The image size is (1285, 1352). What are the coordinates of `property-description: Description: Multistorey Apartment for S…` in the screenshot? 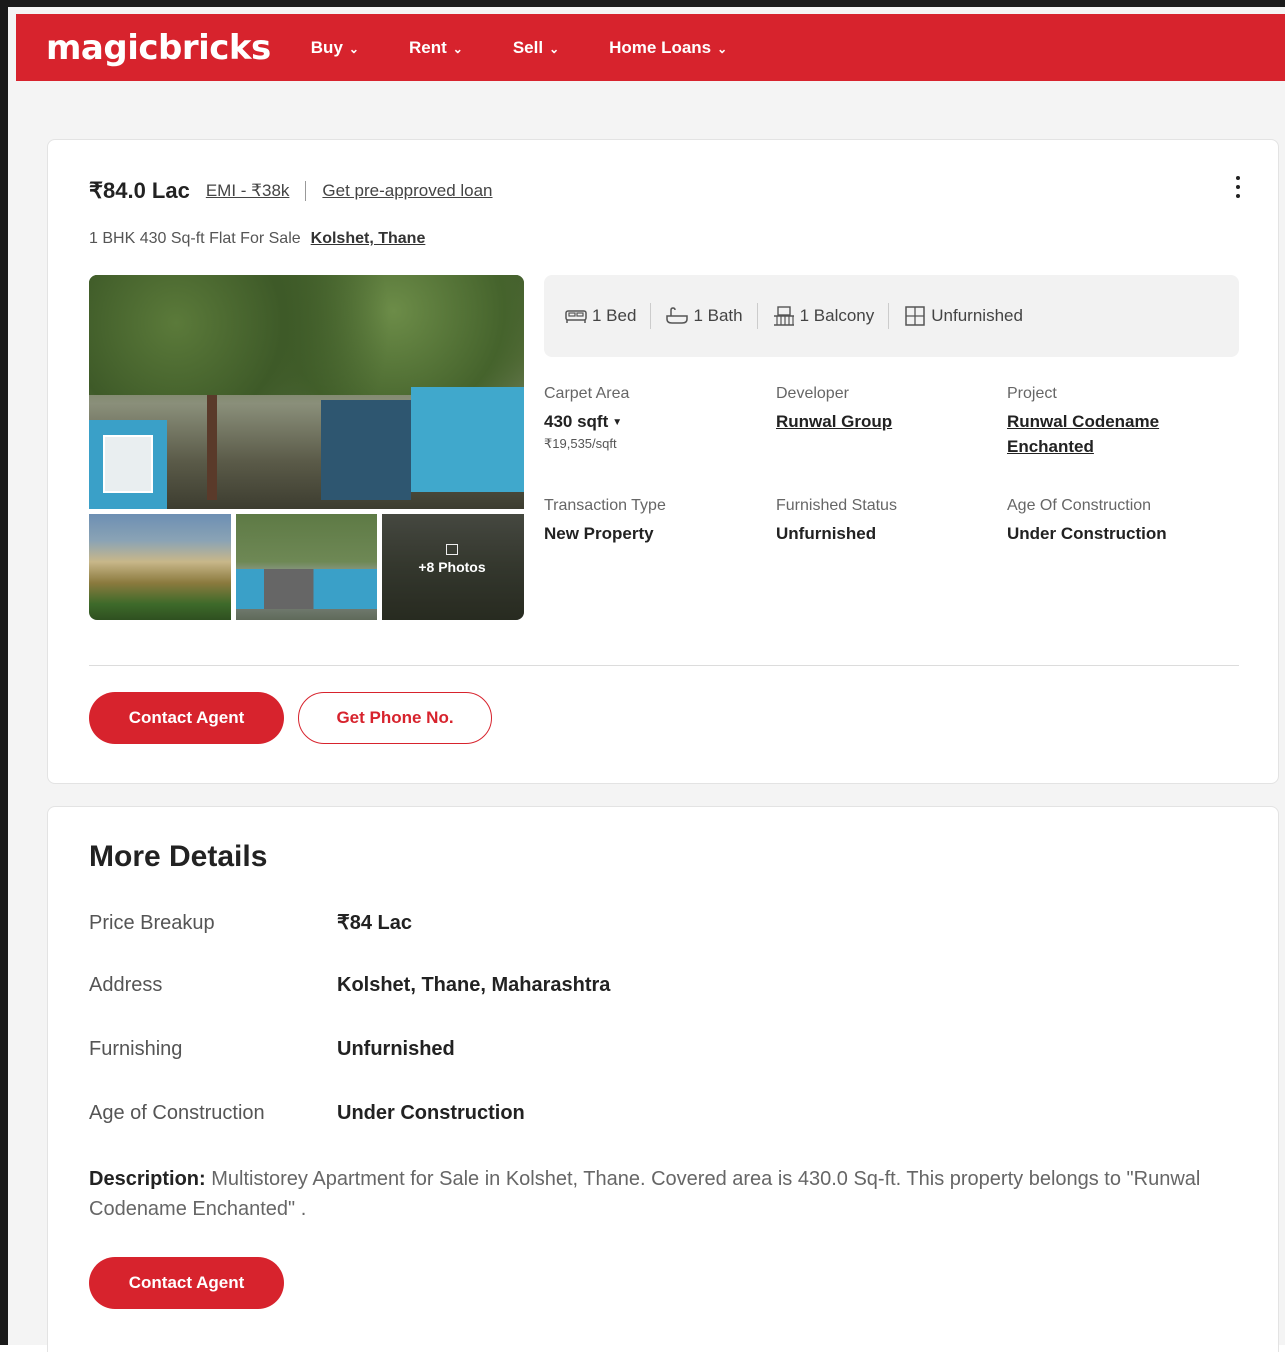 It's located at (664, 1194).